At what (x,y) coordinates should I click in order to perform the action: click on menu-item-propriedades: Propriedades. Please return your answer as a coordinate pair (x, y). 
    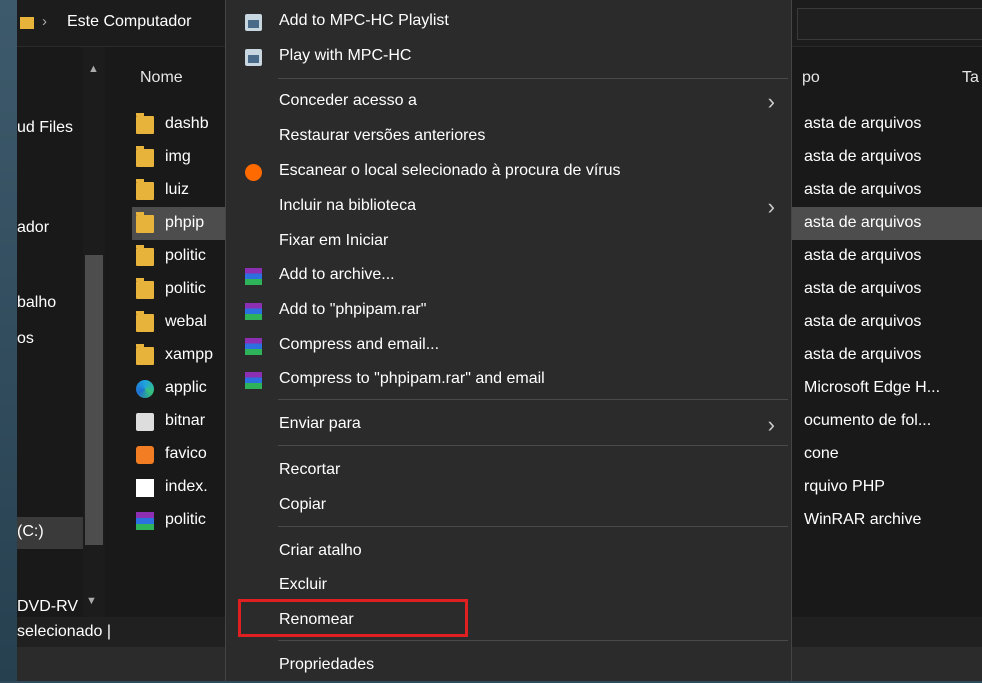
    Looking at the image, I should click on (508, 666).